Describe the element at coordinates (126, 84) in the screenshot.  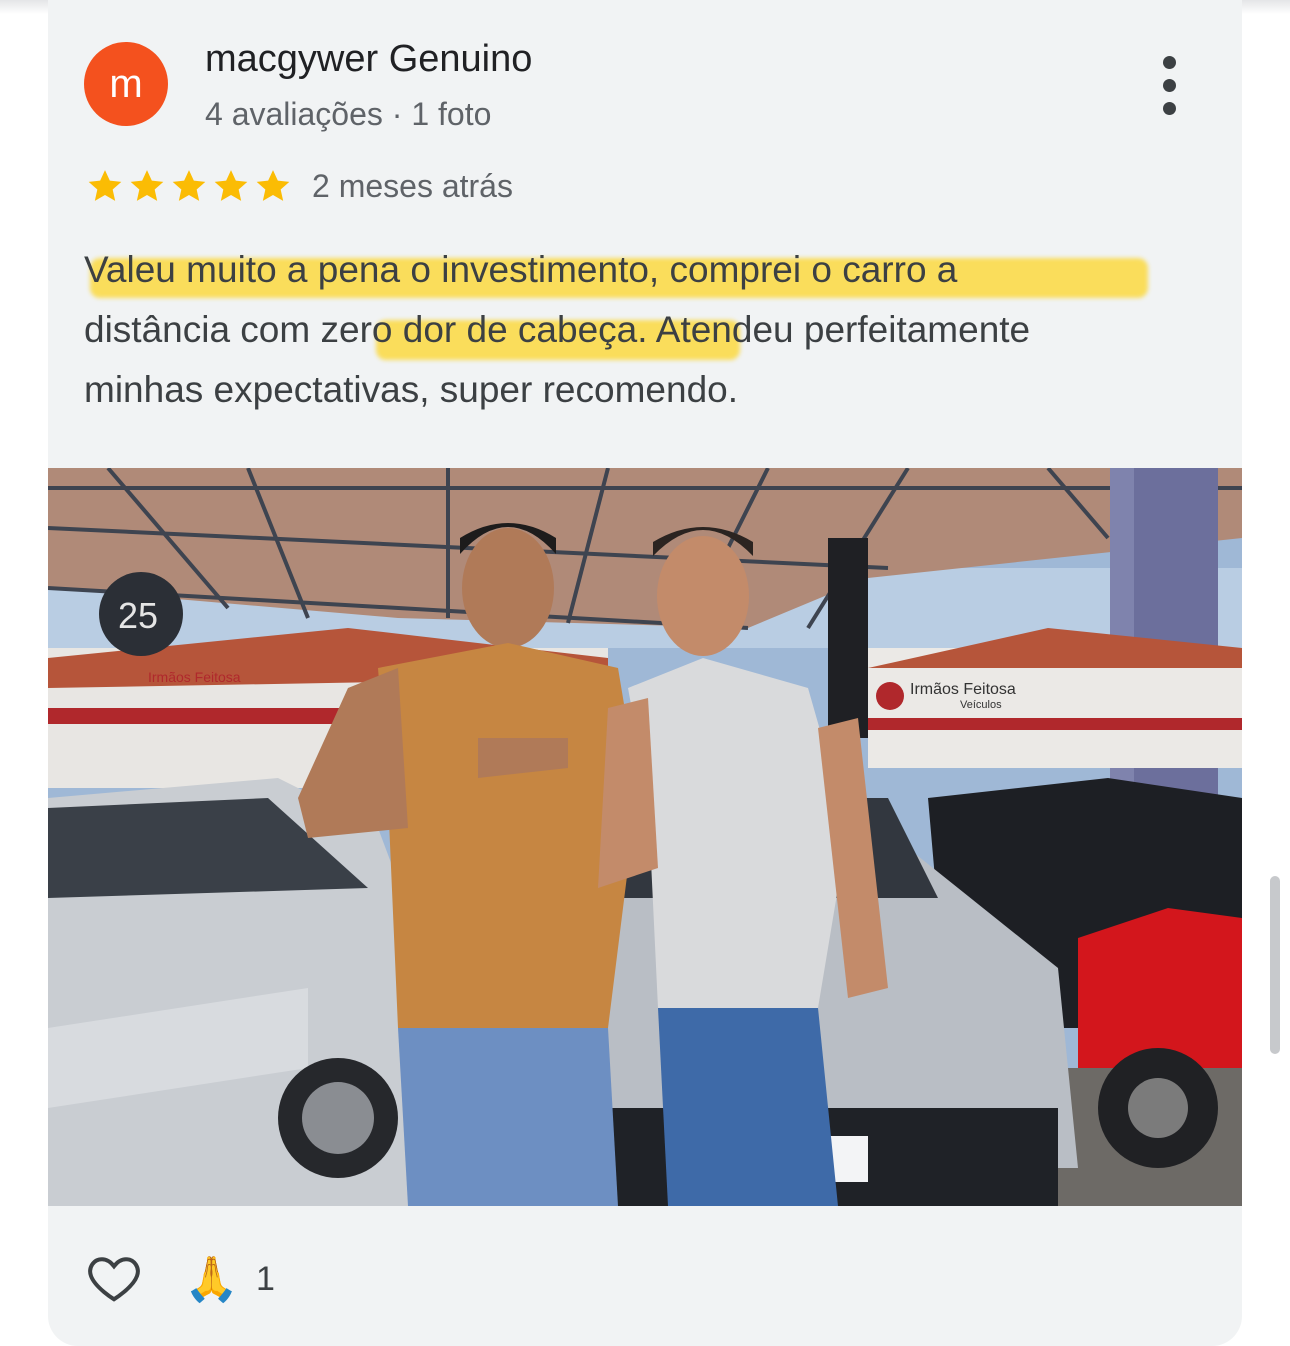
I see `author-avatar: m` at that location.